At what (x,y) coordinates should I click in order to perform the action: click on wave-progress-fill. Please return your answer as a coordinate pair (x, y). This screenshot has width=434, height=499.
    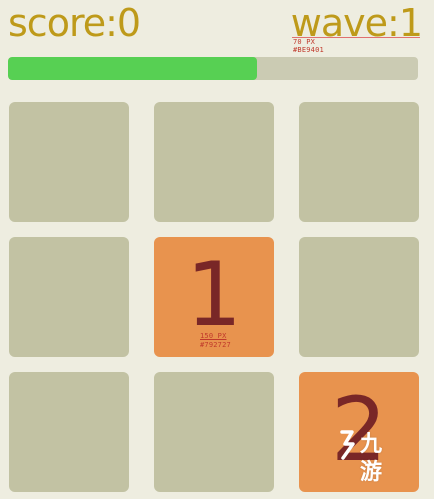
    Looking at the image, I should click on (132, 68).